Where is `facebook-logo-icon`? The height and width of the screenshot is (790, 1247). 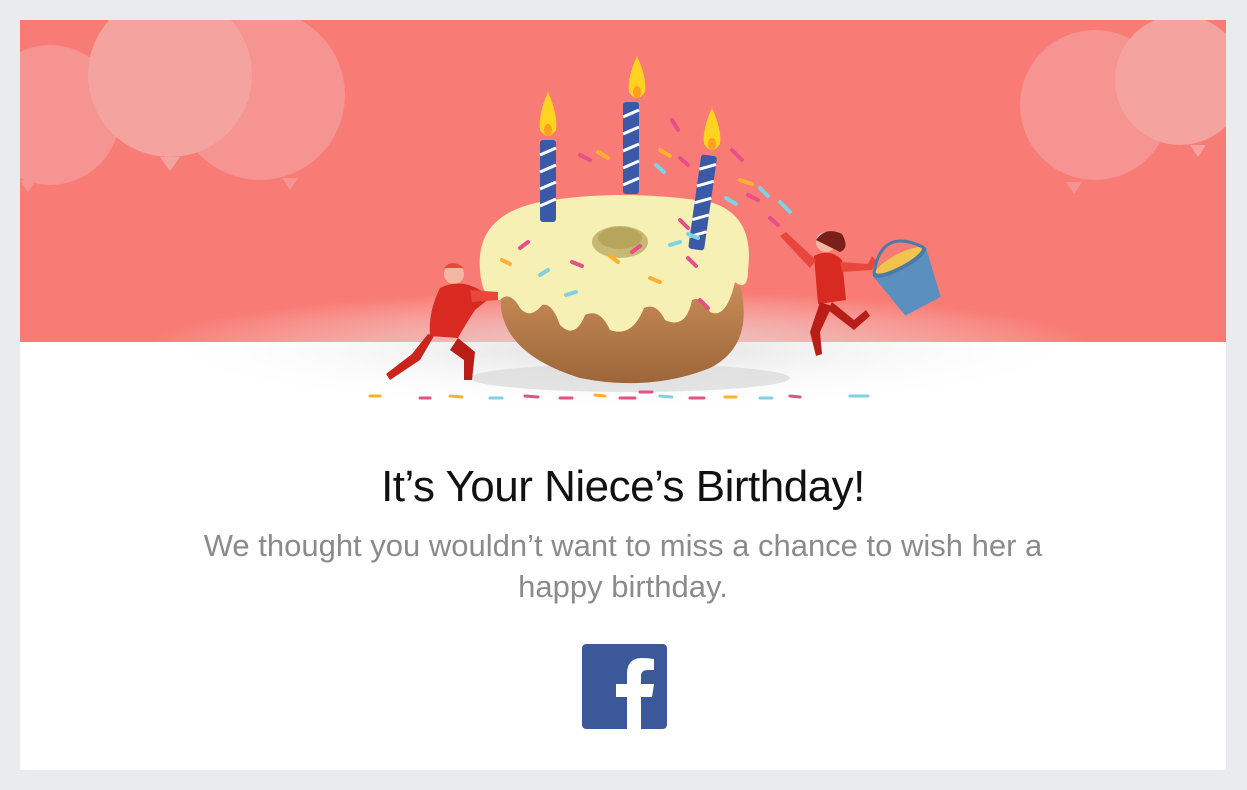
facebook-logo-icon is located at coordinates (624, 686).